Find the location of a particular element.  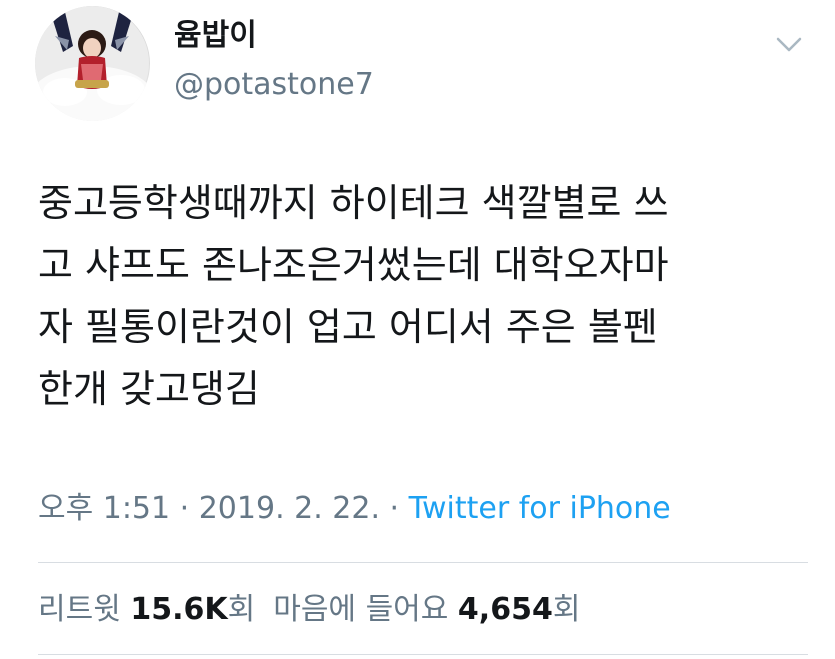

username-handle: @potastone7 is located at coordinates (274, 85).